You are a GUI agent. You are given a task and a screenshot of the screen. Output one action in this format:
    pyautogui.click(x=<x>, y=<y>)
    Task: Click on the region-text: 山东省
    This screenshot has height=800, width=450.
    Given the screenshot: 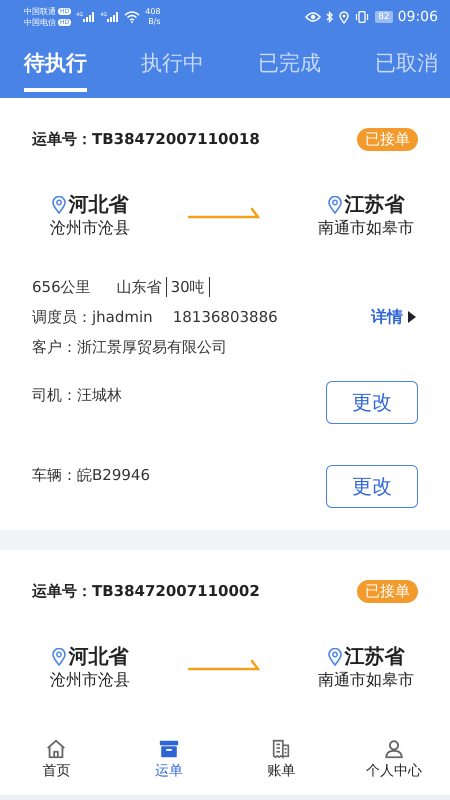 What is the action you would take?
    pyautogui.click(x=139, y=287)
    